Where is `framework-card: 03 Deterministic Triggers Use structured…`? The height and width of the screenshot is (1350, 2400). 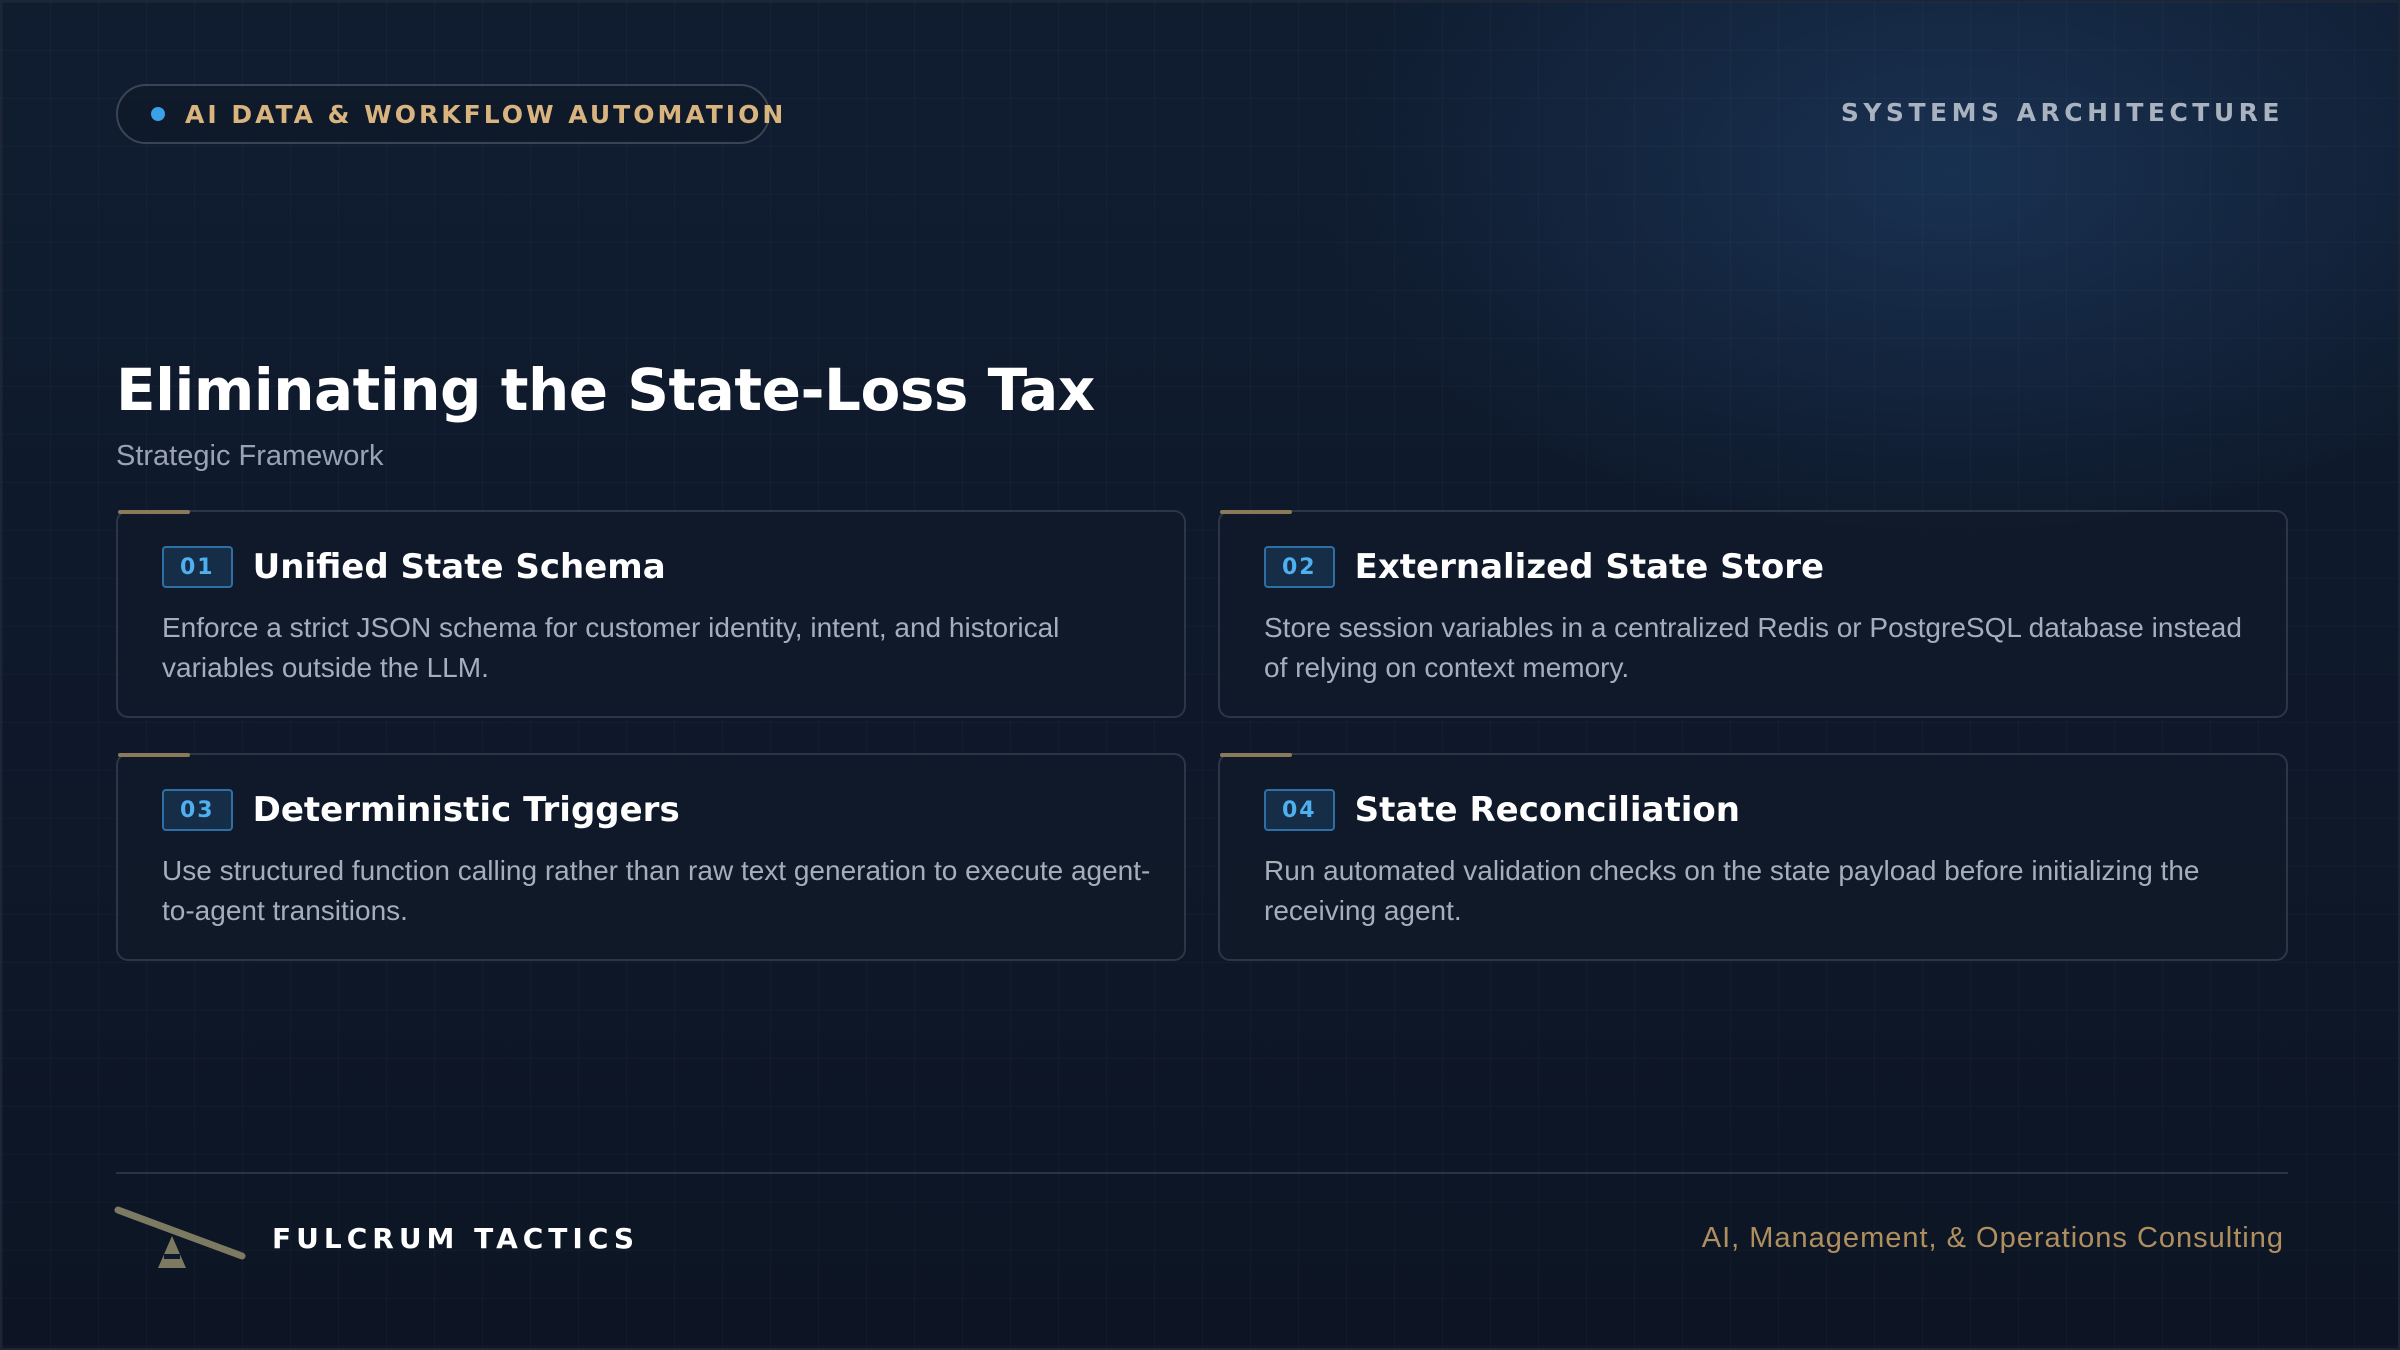
framework-card: 03 Deterministic Triggers Use structured… is located at coordinates (651, 857).